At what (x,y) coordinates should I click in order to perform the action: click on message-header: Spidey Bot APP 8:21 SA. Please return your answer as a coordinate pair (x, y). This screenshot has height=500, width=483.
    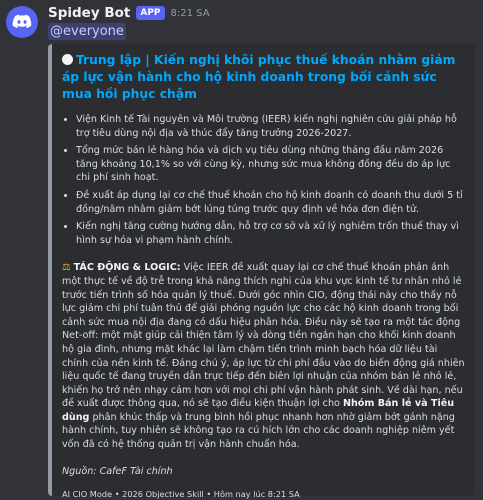
    Looking at the image, I should click on (129, 13).